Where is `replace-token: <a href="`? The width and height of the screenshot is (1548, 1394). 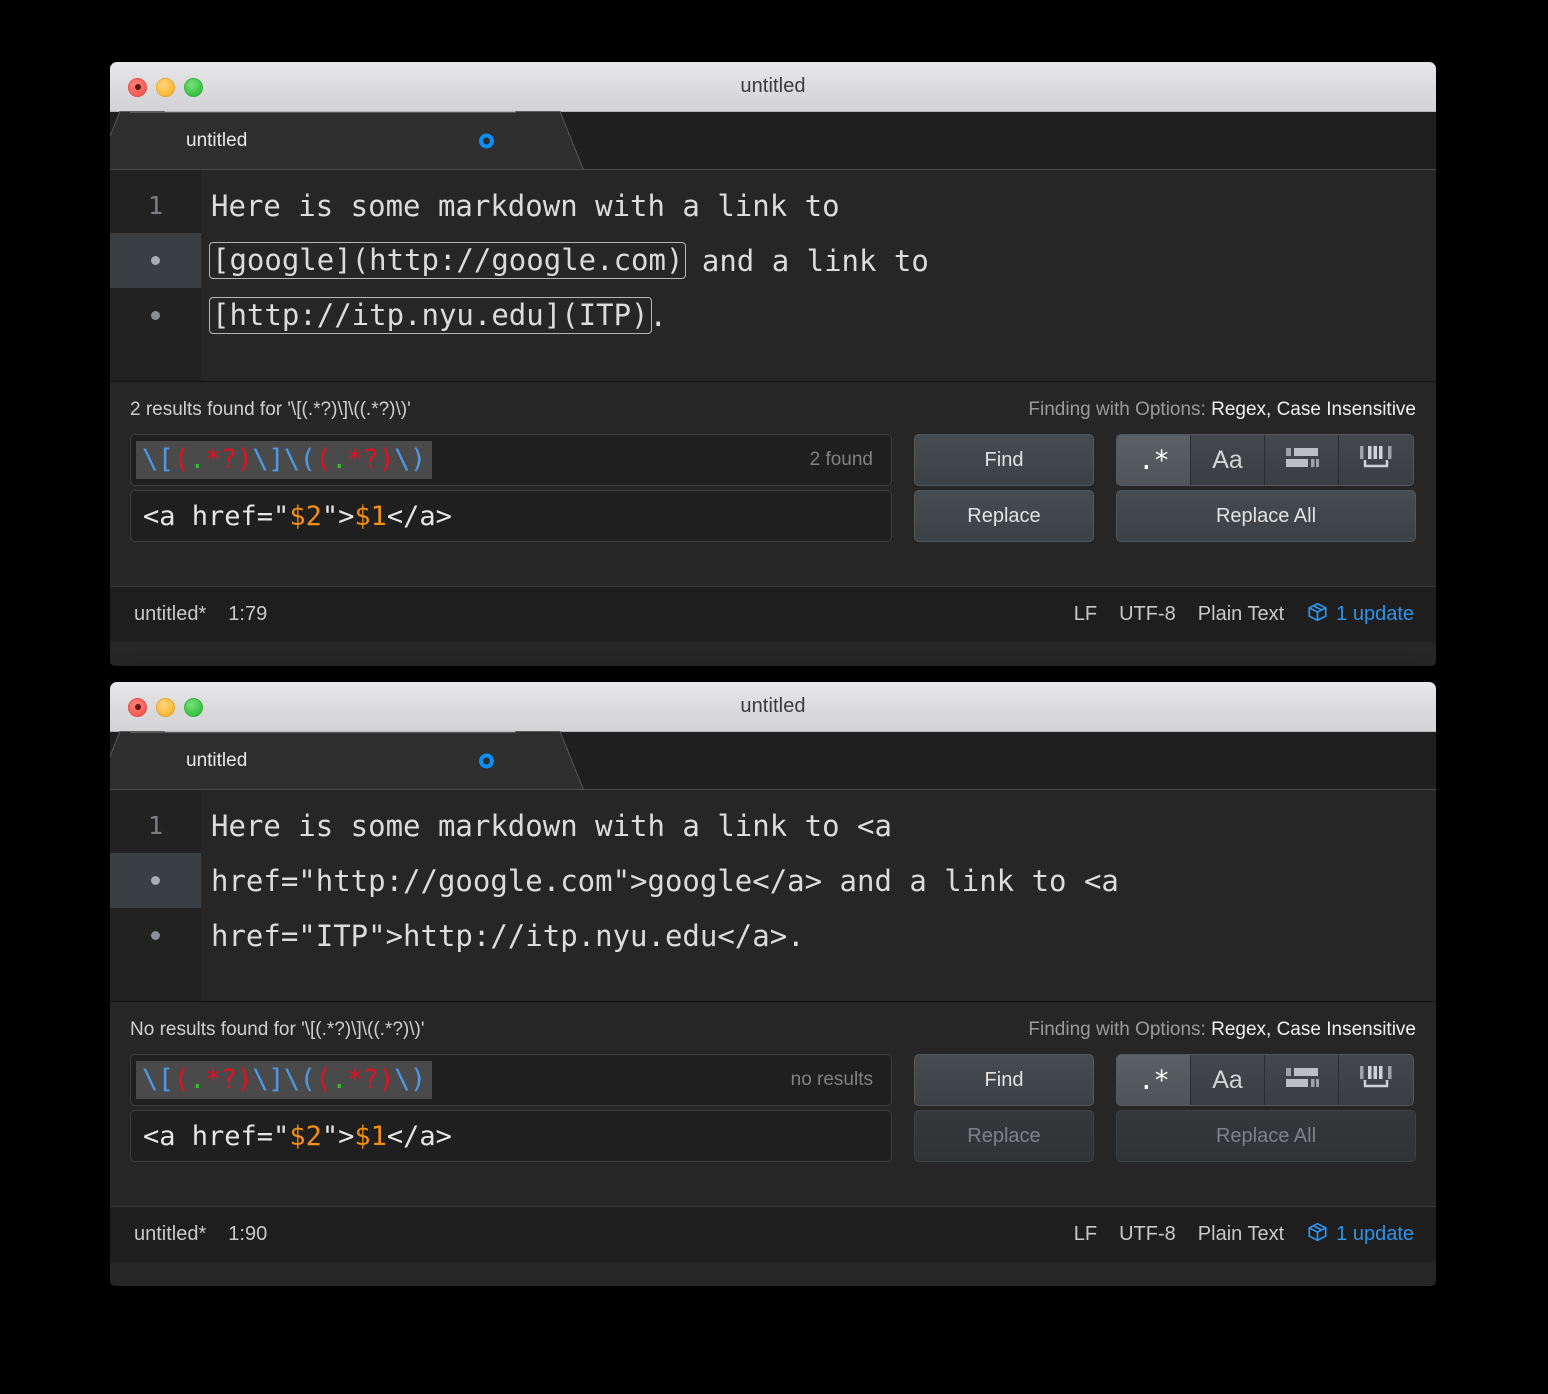 replace-token: <a href=" is located at coordinates (216, 516).